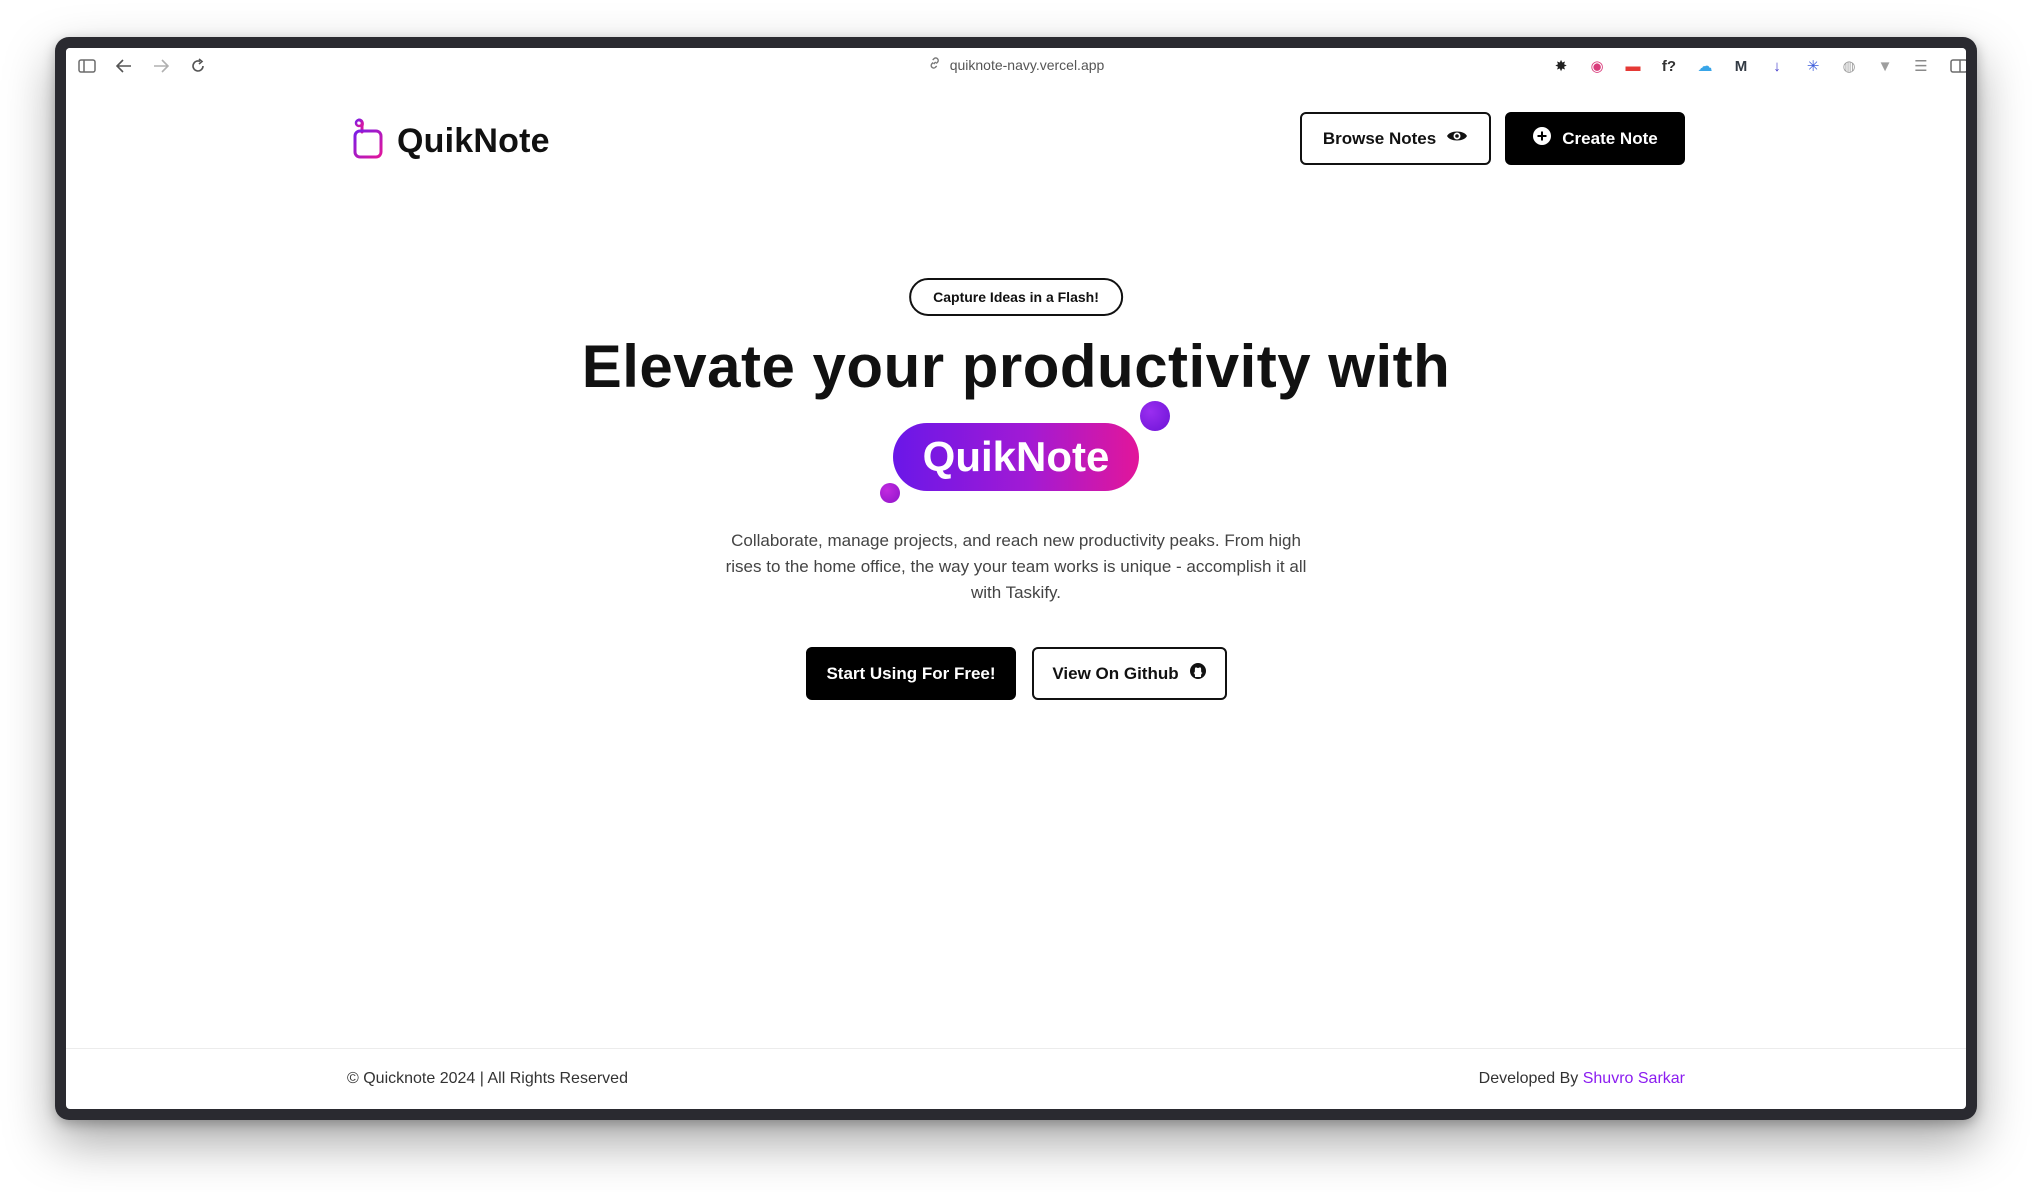 The image size is (2032, 1192). I want to click on red-extension-icon: ▬, so click(1633, 66).